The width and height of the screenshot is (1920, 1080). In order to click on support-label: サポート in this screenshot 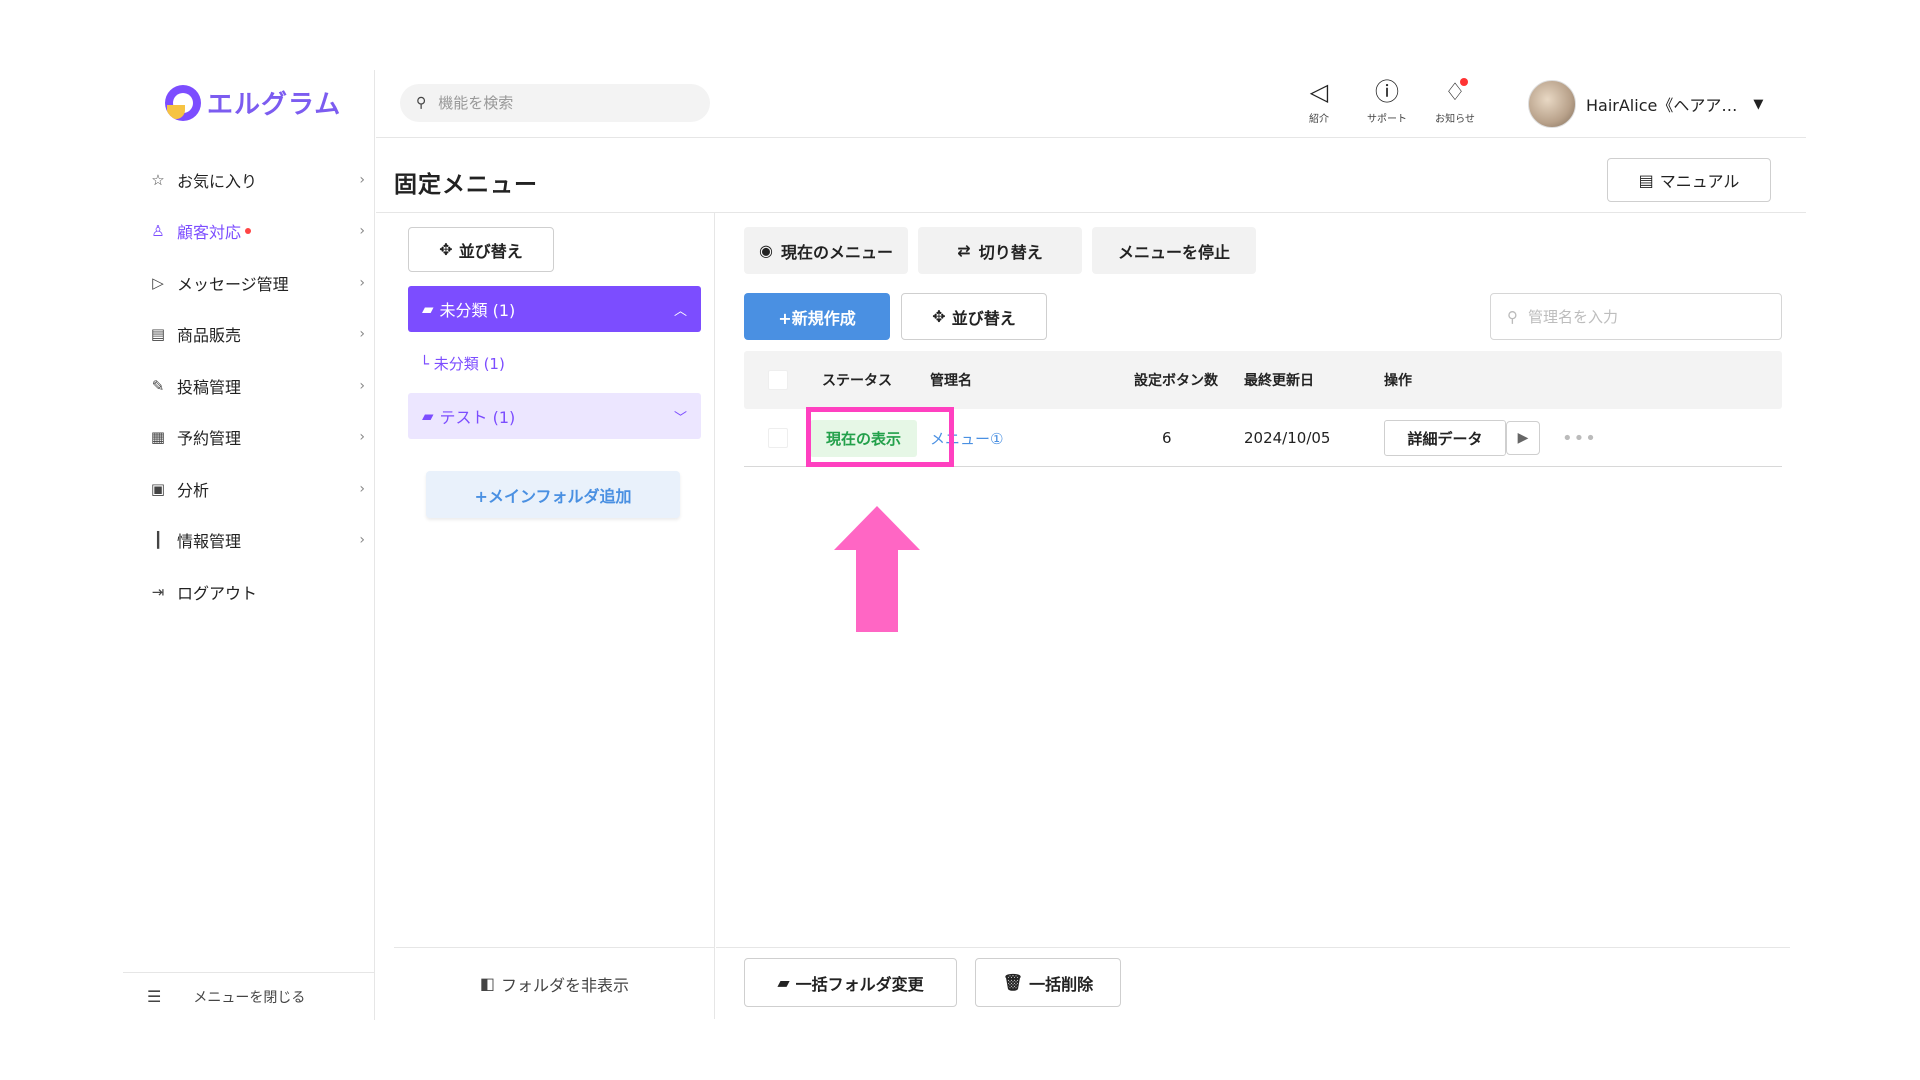, I will do `click(1387, 119)`.